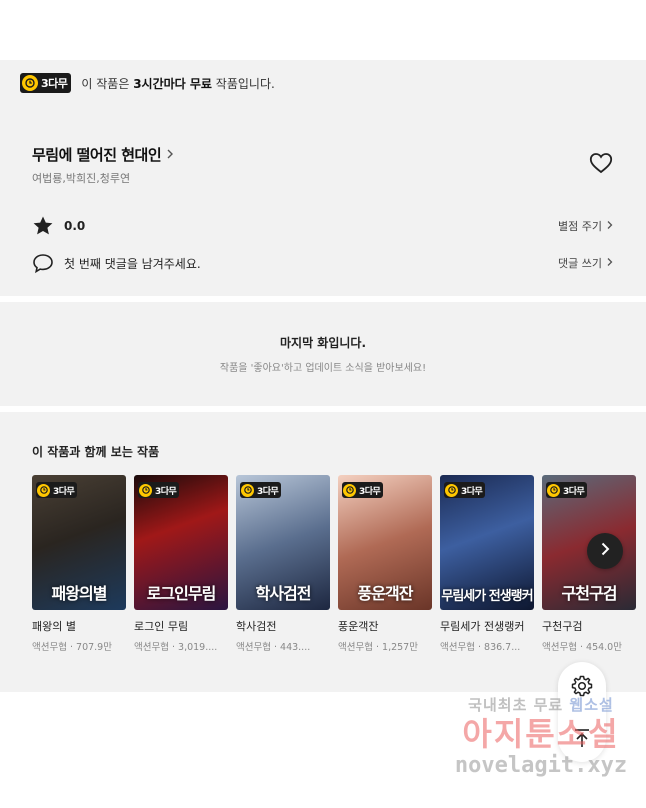  I want to click on work-title-link: 무림에 떨어진 현대인, so click(103, 154).